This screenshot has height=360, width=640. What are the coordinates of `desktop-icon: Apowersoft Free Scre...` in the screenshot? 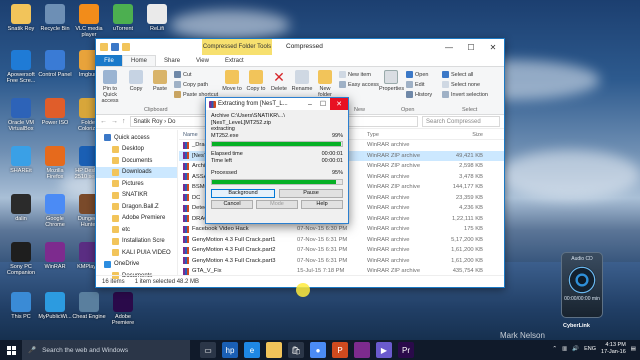 It's located at (21, 67).